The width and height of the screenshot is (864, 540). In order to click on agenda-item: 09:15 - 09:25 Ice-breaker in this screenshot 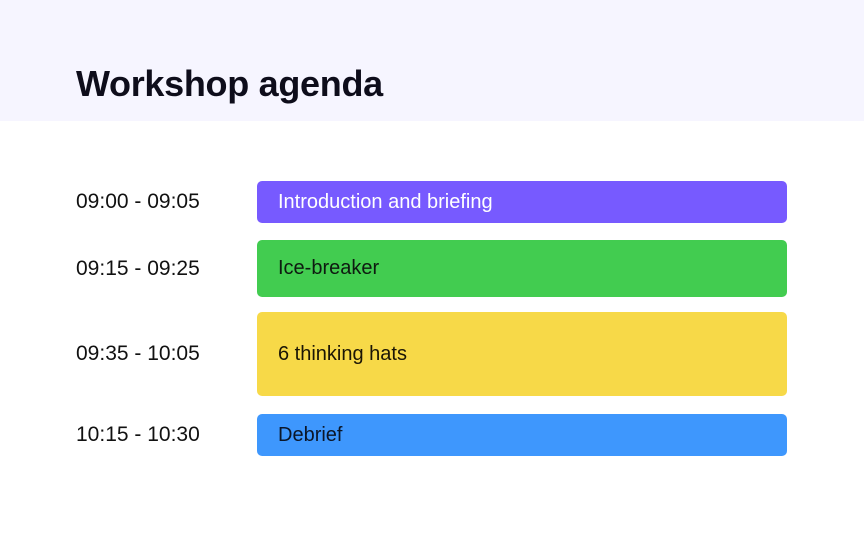, I will do `click(432, 268)`.